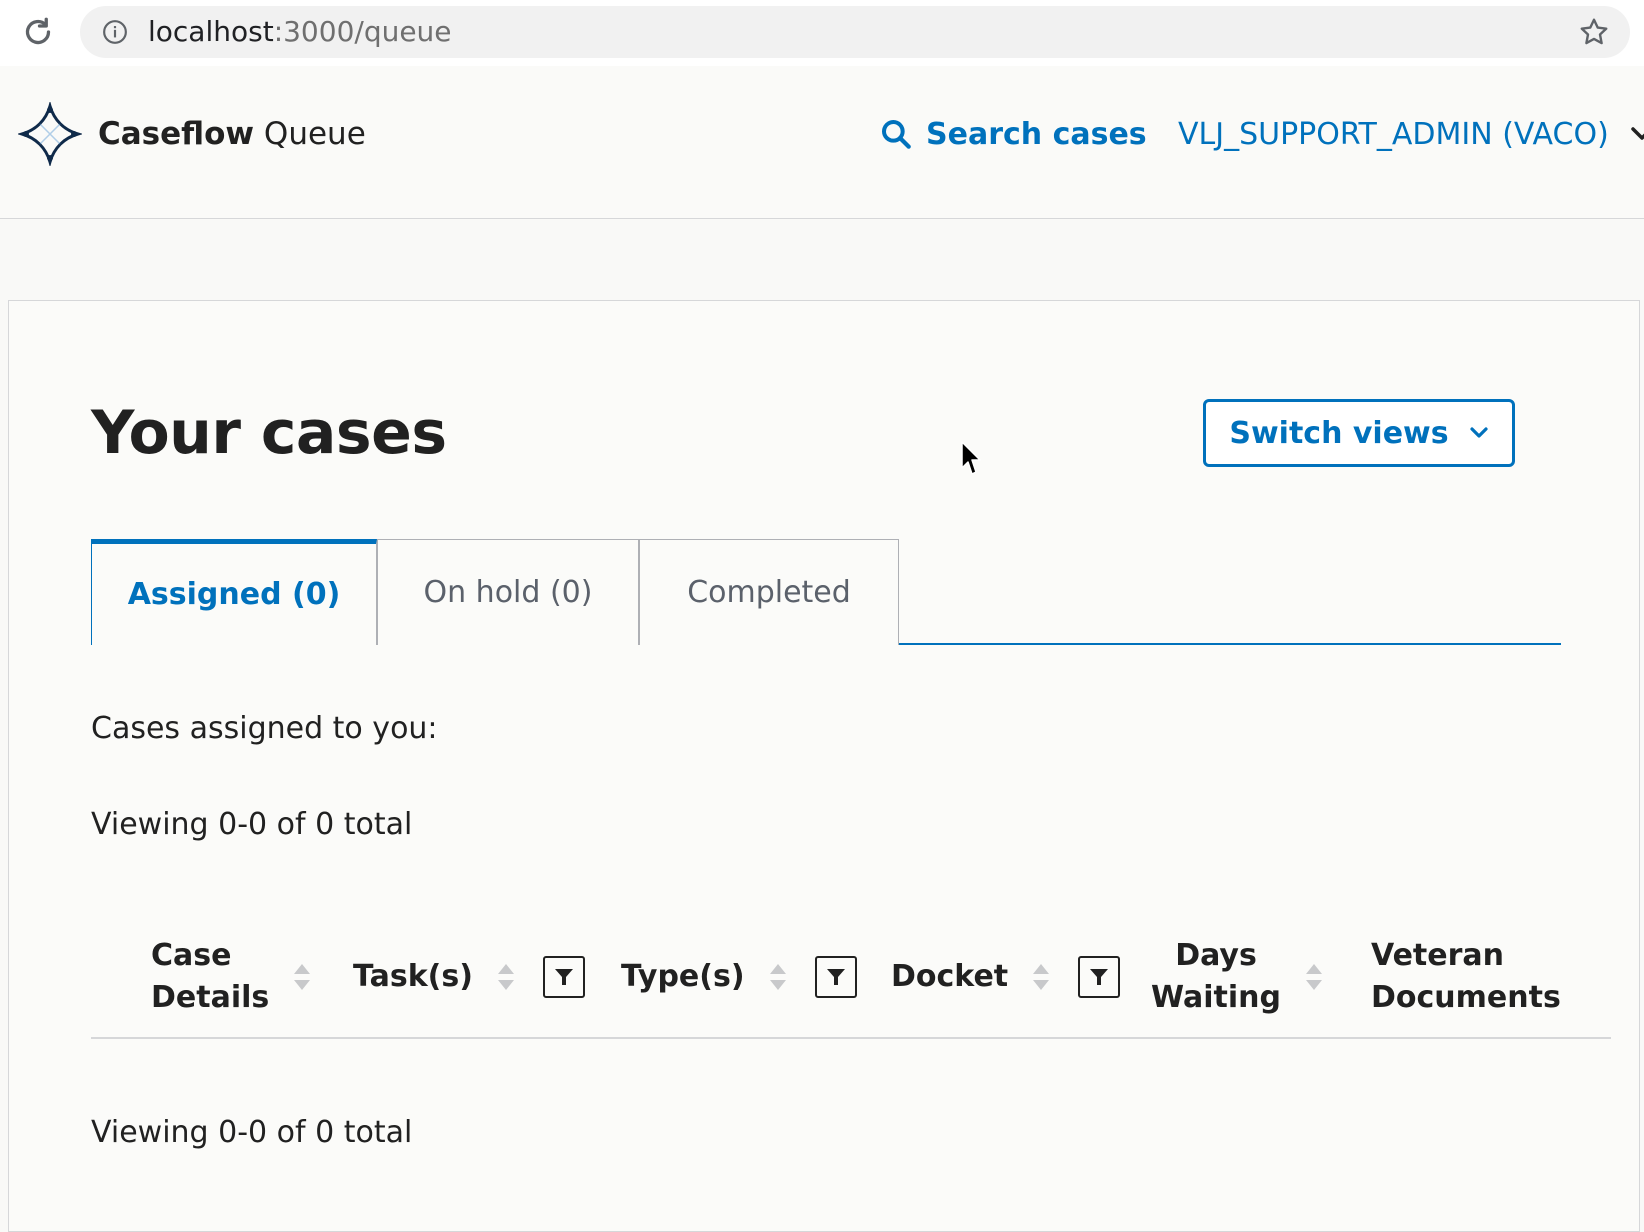 This screenshot has height=1232, width=1644. Describe the element at coordinates (264, 728) in the screenshot. I see `cases-intro-text: Cases assigned to you:` at that location.